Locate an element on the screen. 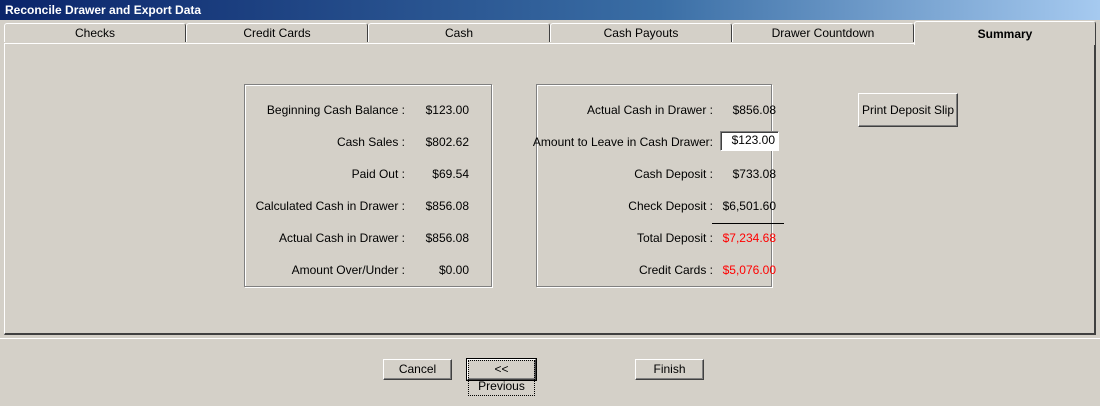 This screenshot has width=1100, height=406. print-deposit-slip-button: Print Deposit Slip is located at coordinates (908, 110).